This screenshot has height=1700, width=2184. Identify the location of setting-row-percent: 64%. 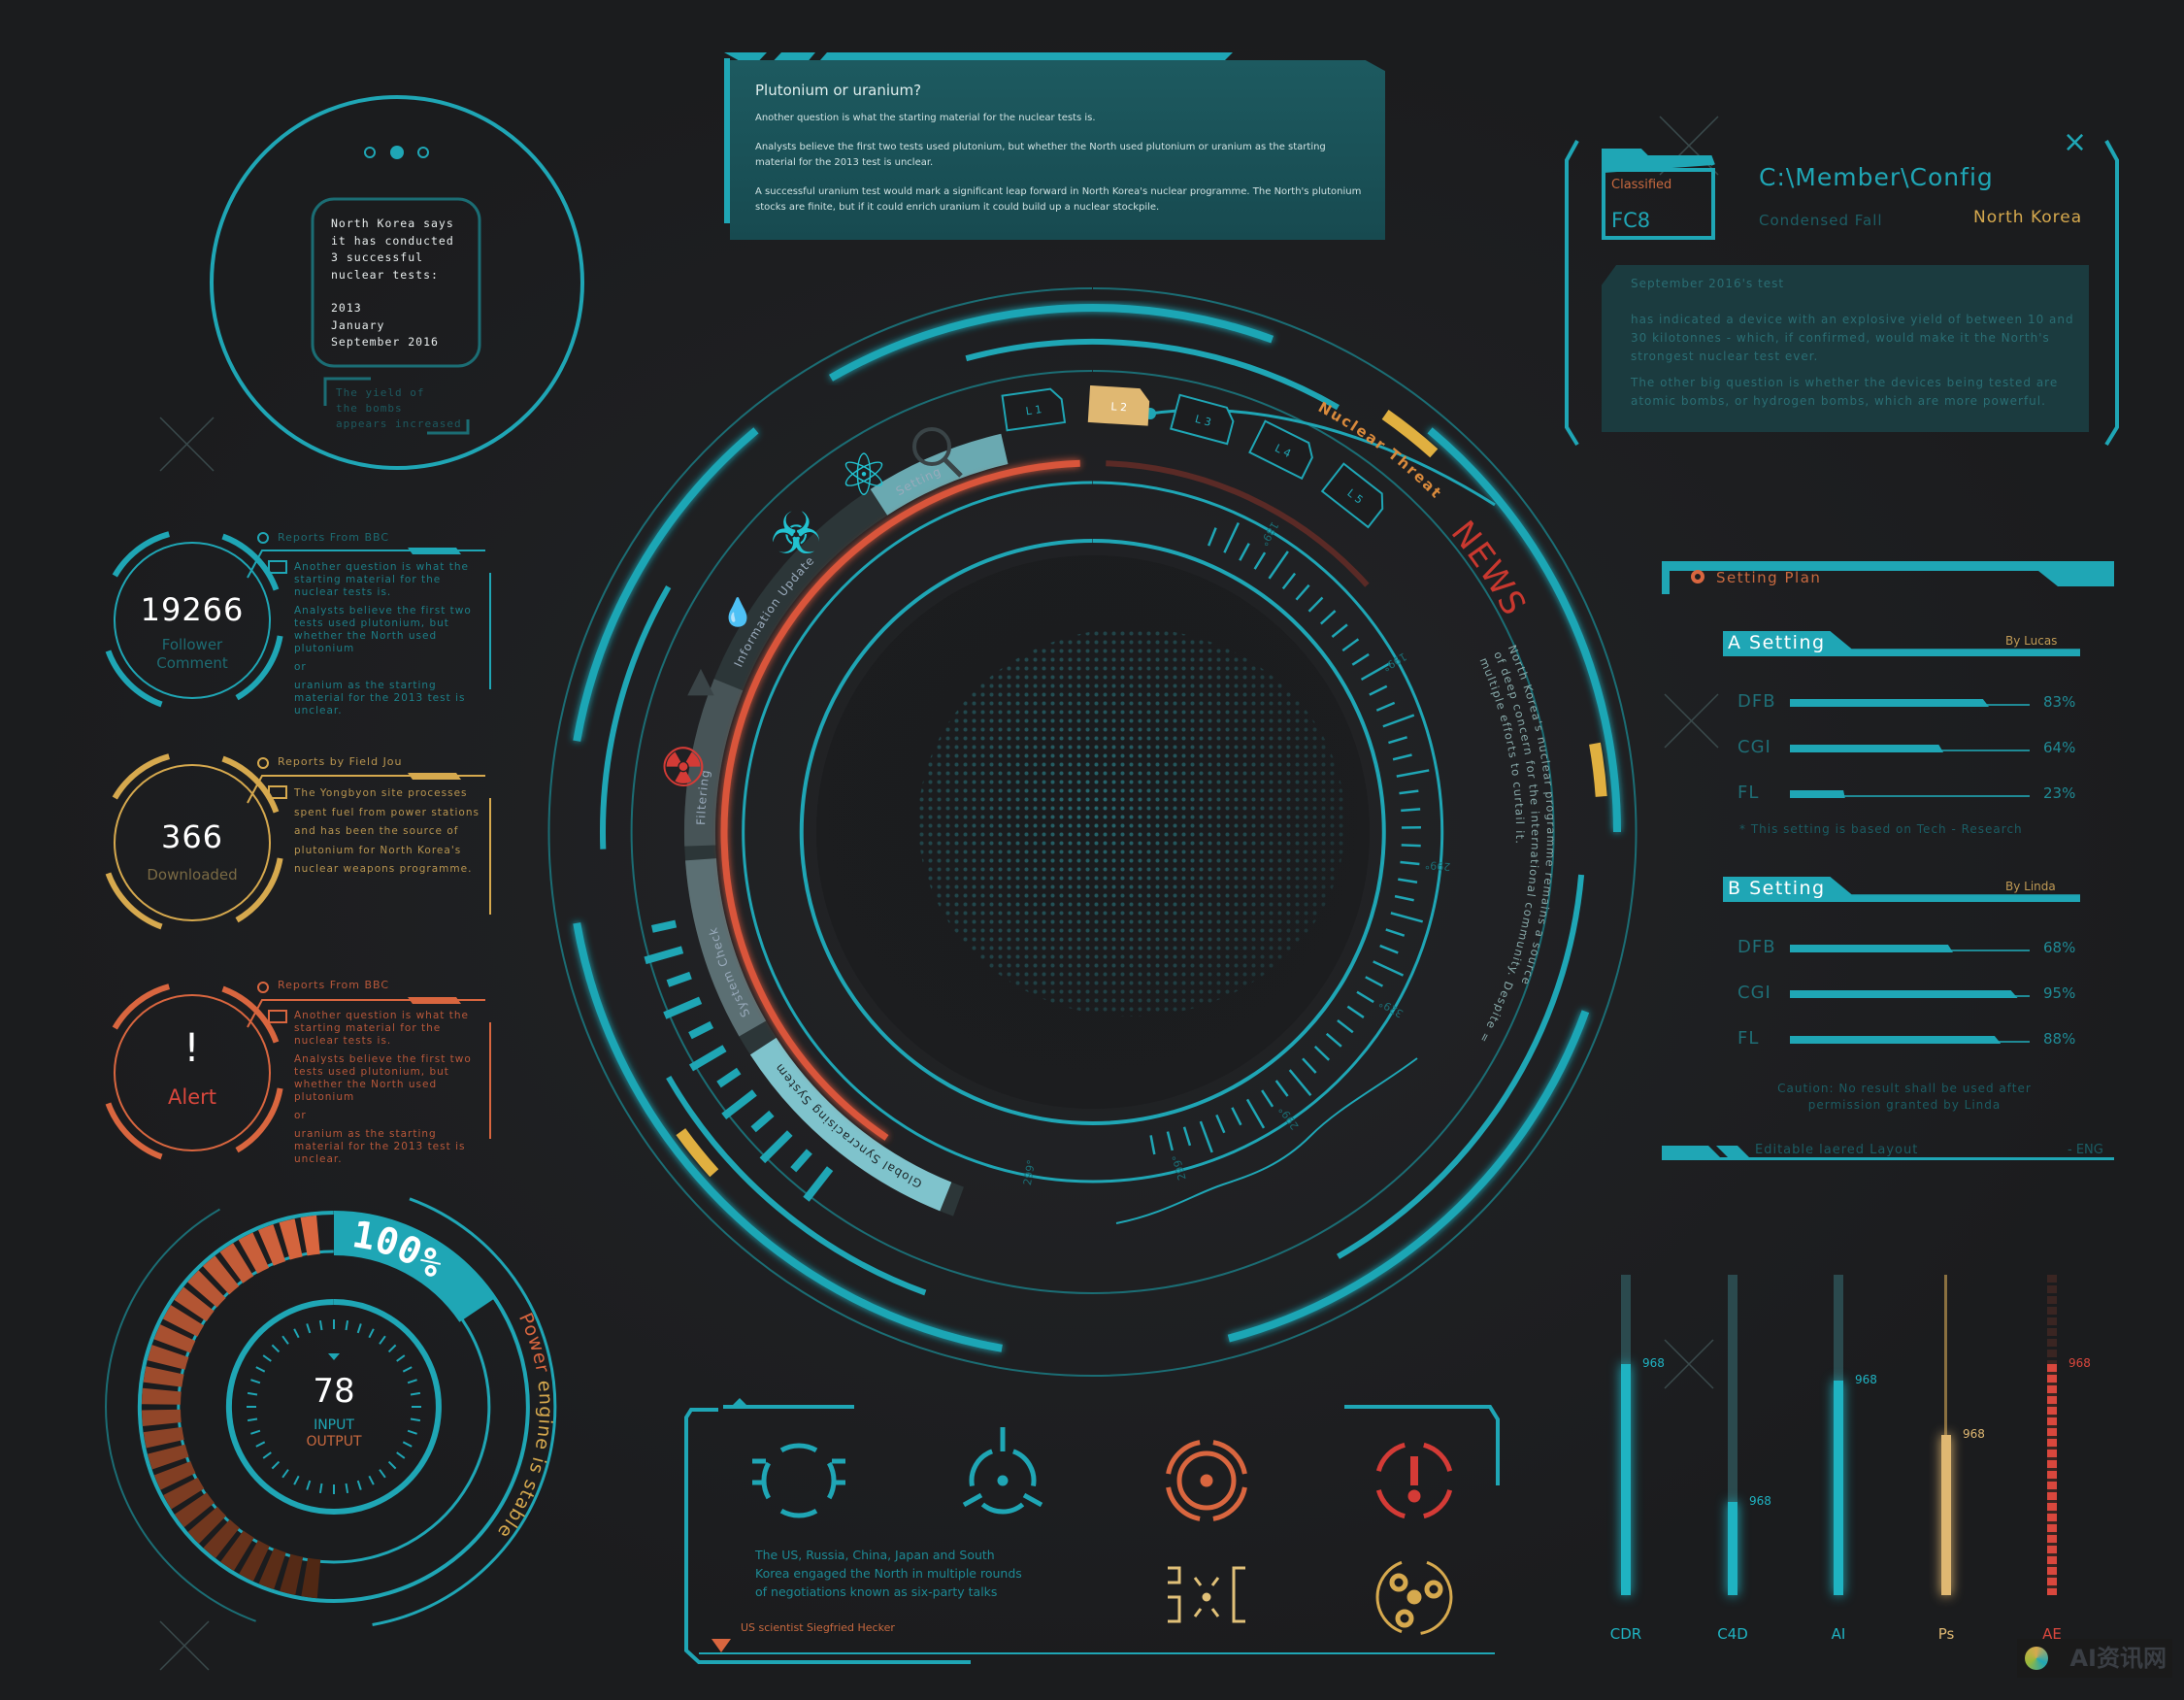
(2059, 748).